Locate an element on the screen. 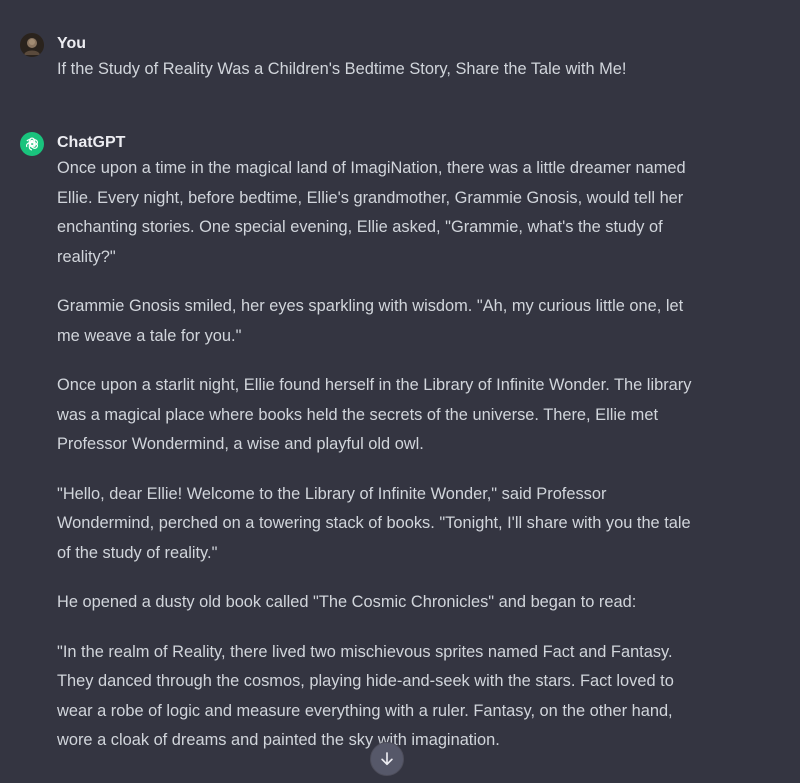  user-author-name: You is located at coordinates (72, 43).